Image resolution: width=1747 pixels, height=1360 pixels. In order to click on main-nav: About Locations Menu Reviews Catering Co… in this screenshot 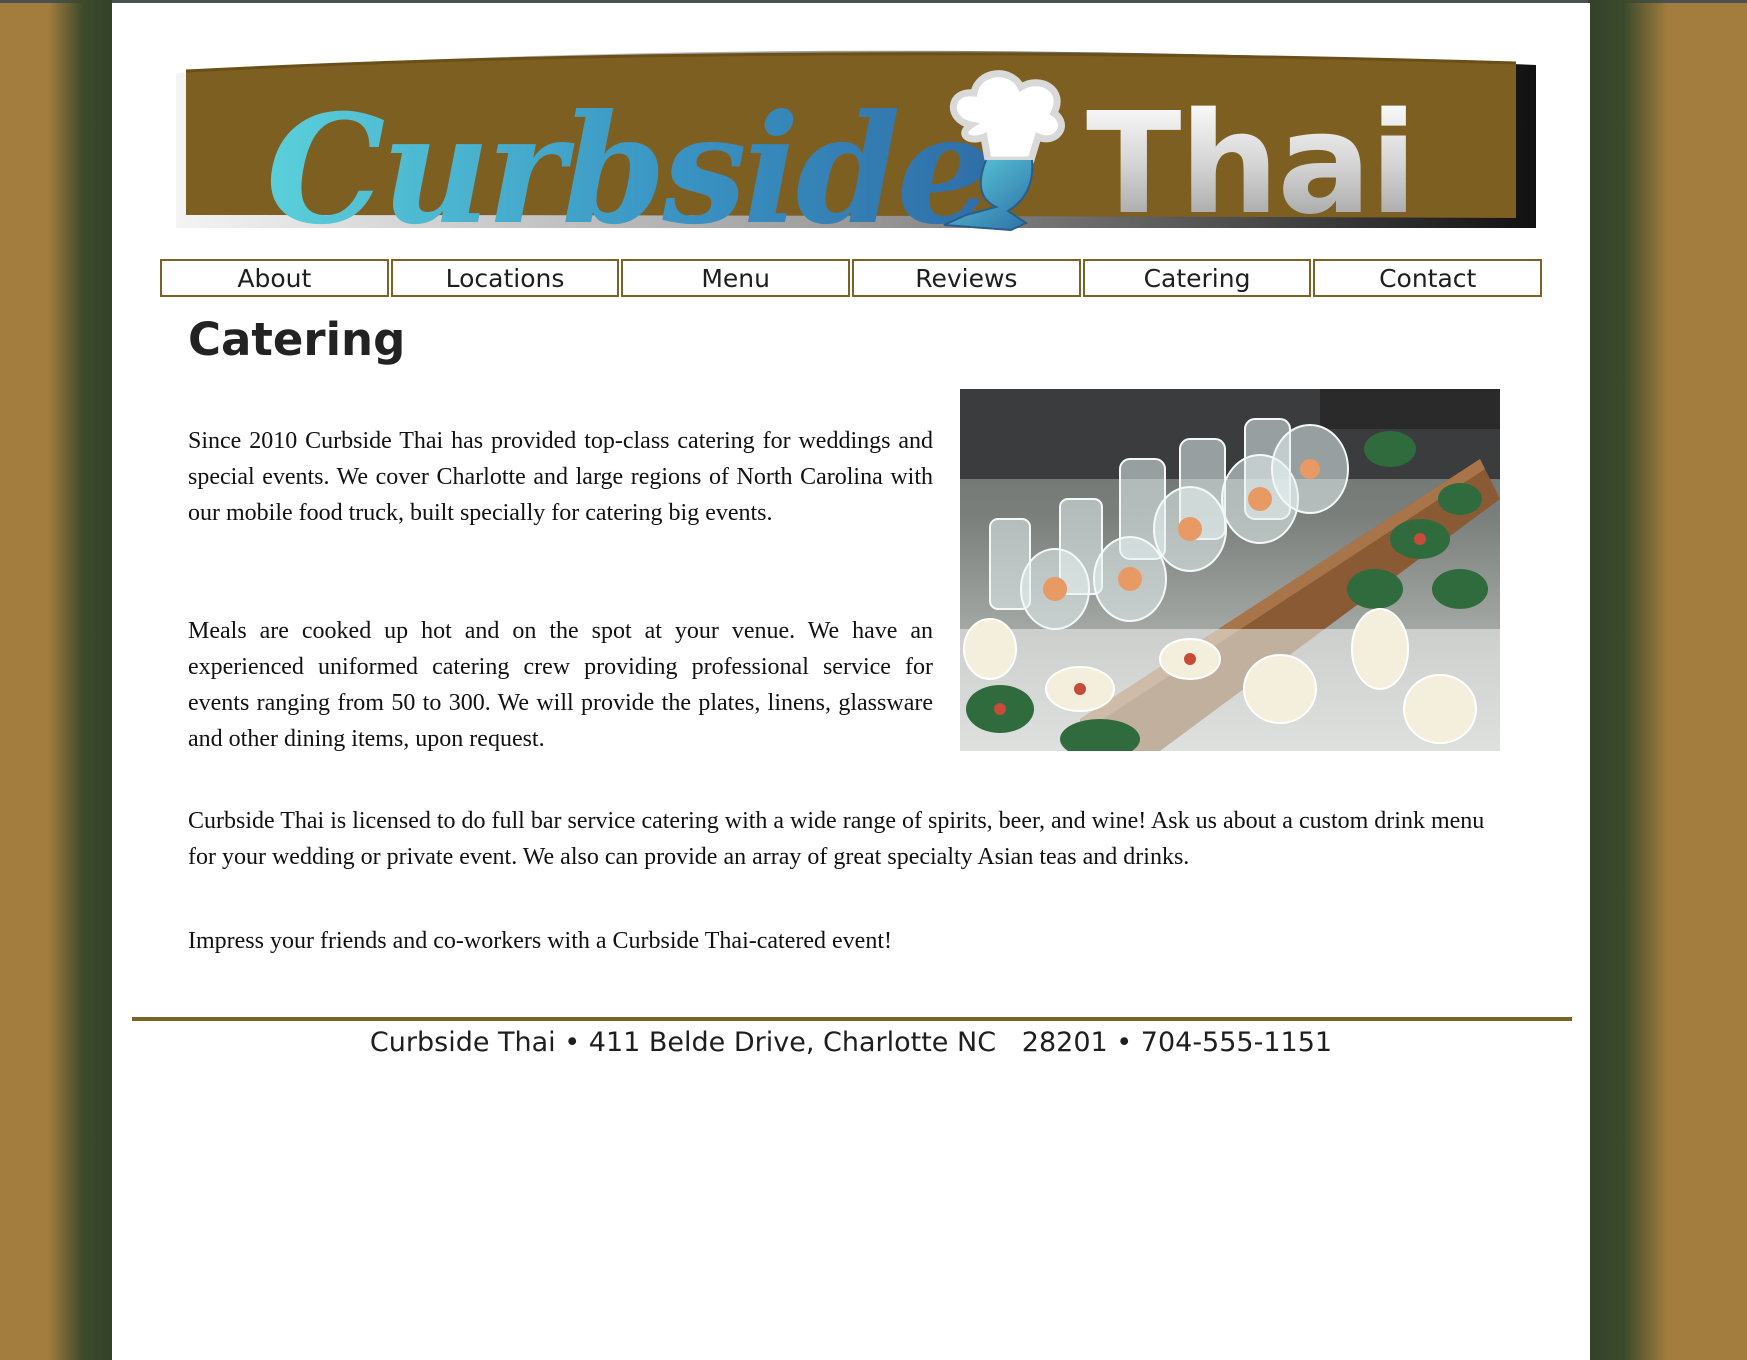, I will do `click(851, 278)`.